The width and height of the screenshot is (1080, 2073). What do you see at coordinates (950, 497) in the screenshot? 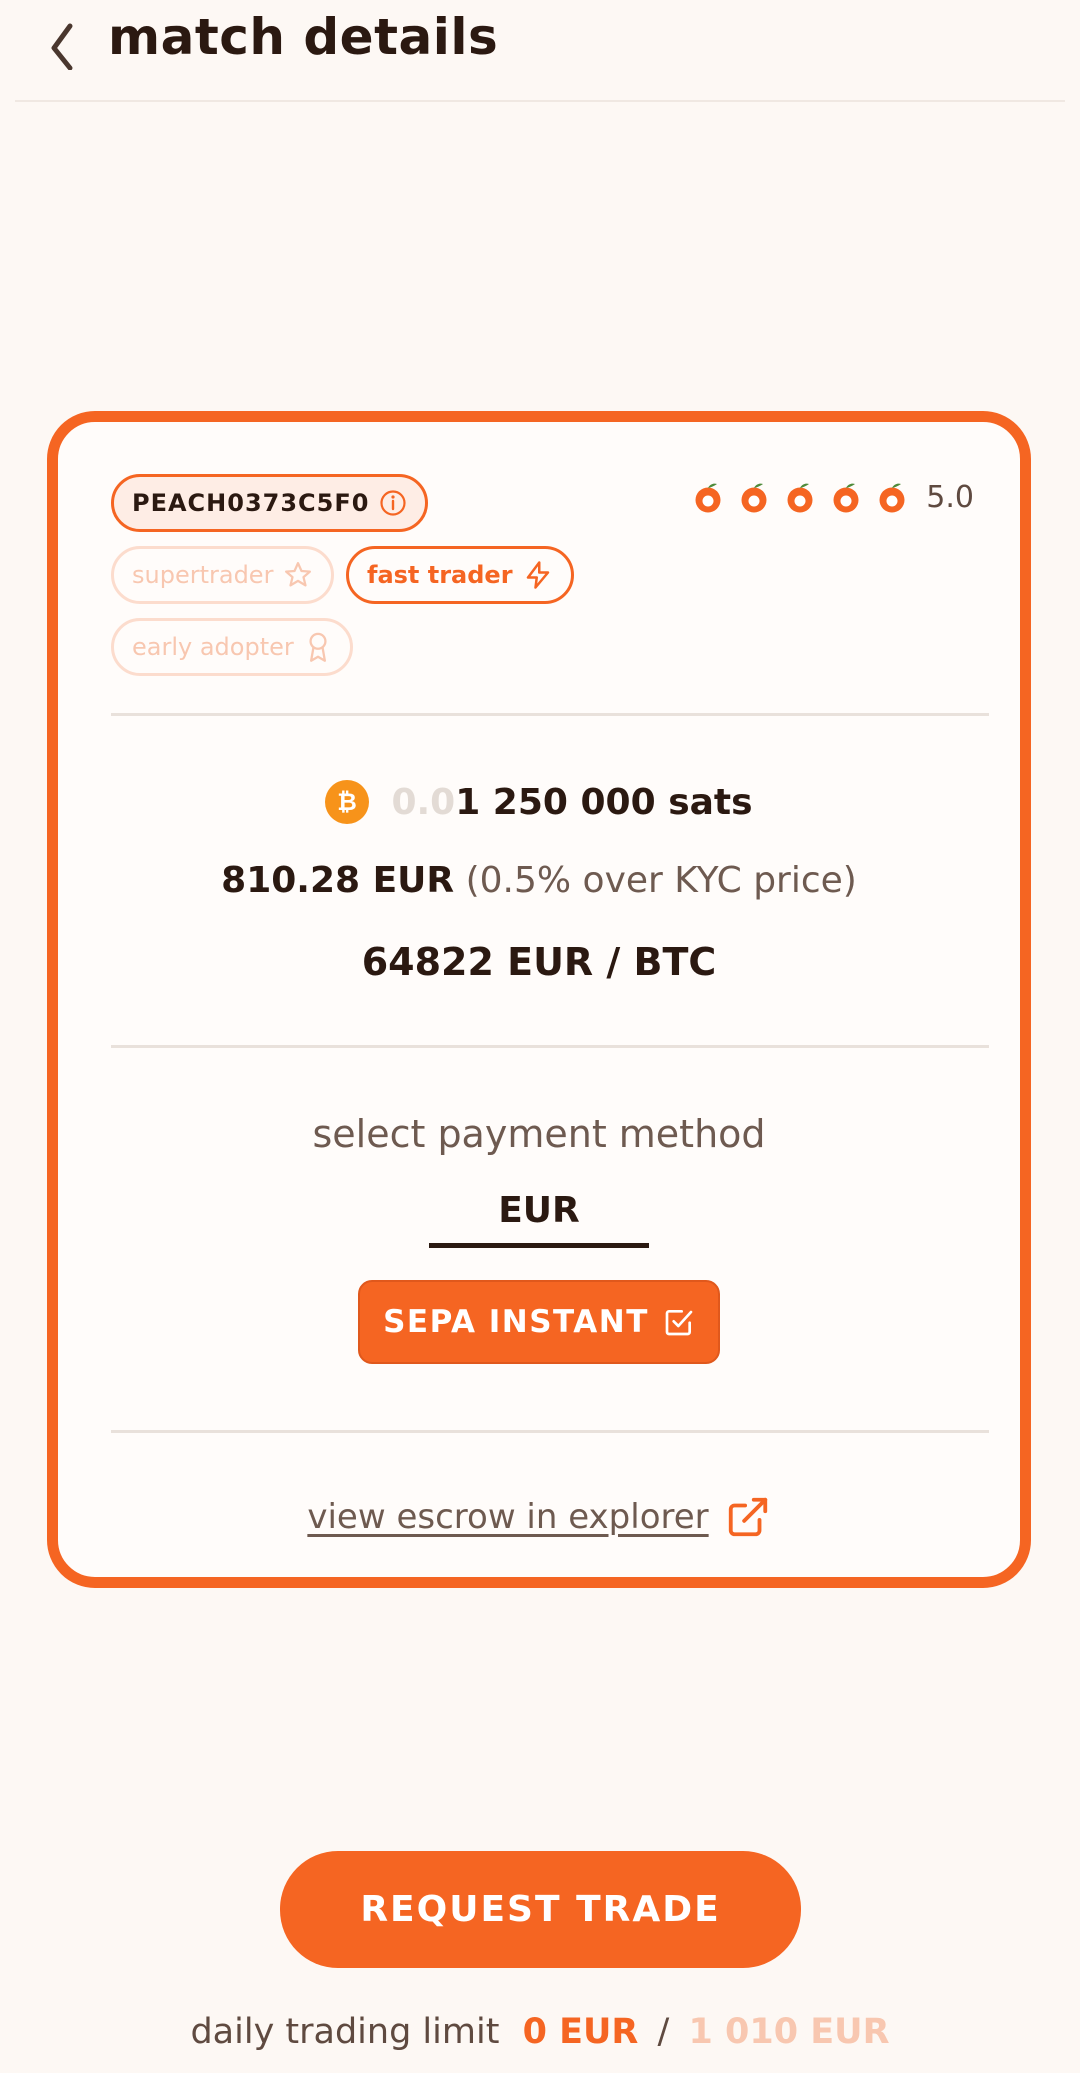
I see `rating-value: 5.0` at bounding box center [950, 497].